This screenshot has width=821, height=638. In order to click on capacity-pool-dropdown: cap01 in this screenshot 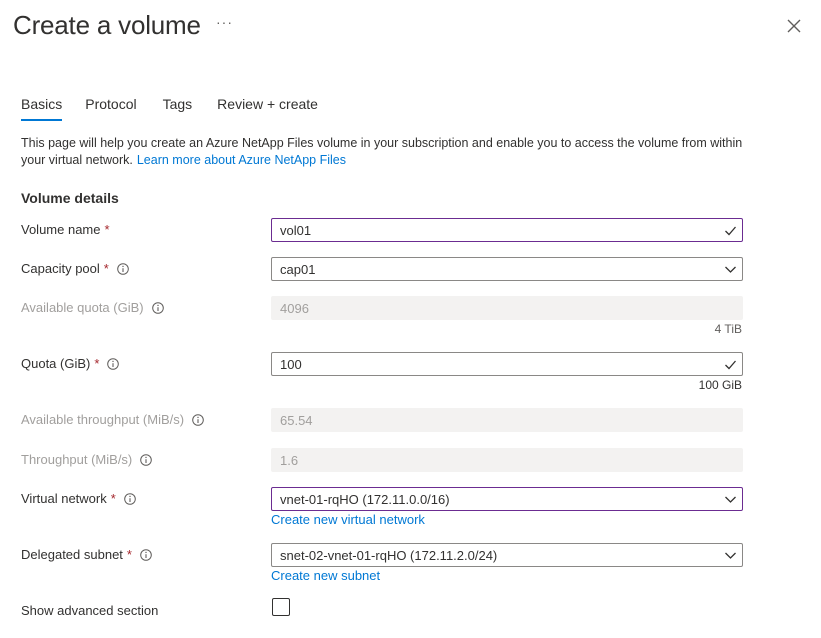, I will do `click(507, 269)`.